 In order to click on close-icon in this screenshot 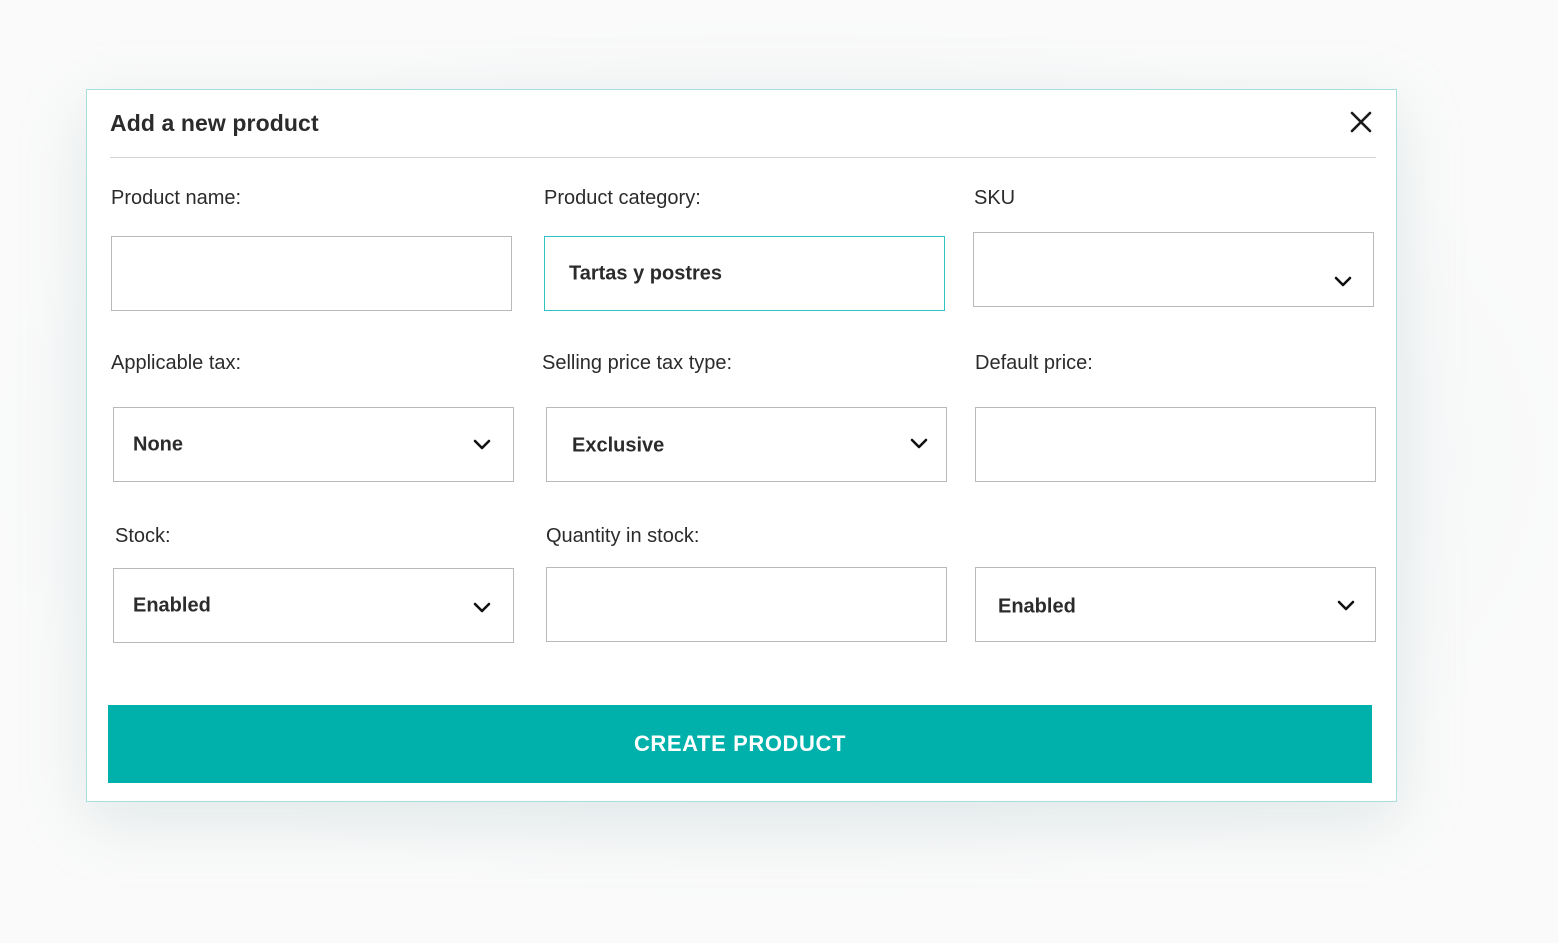, I will do `click(1361, 122)`.